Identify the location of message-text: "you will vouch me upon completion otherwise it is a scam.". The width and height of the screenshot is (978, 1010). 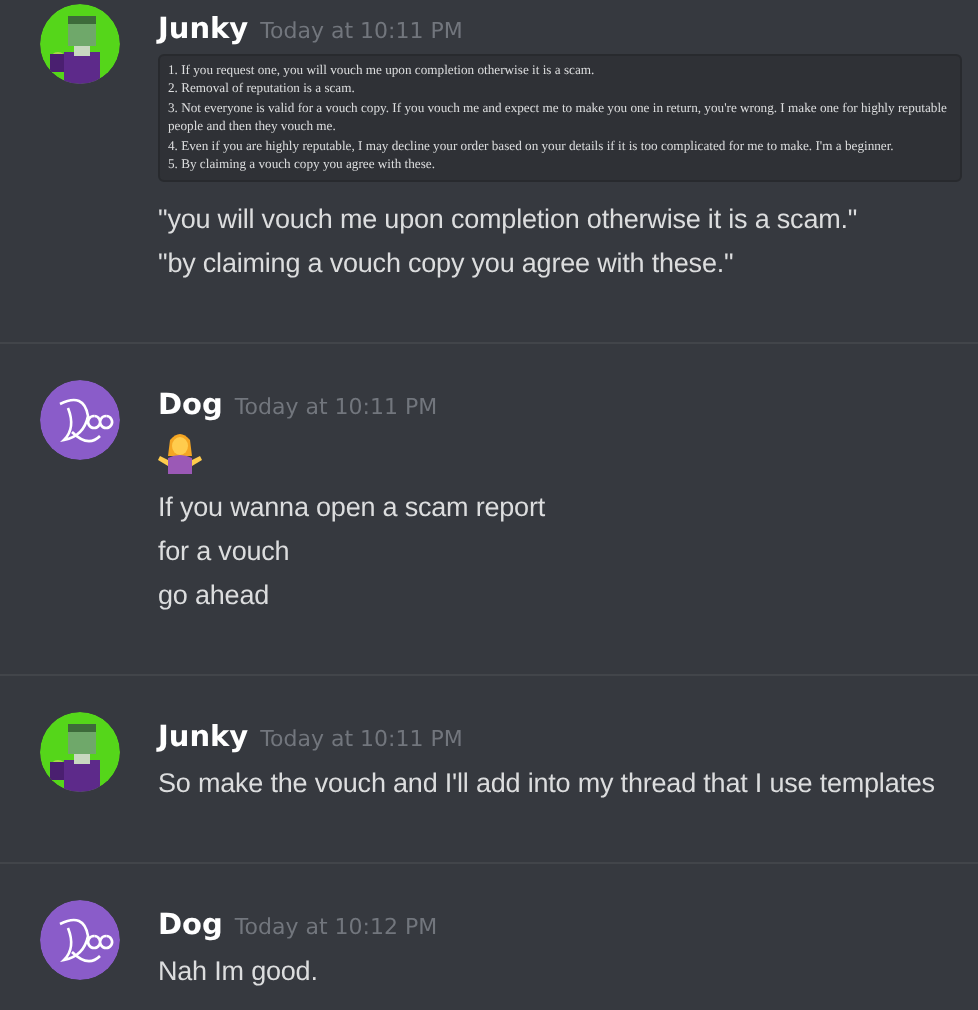
(509, 220).